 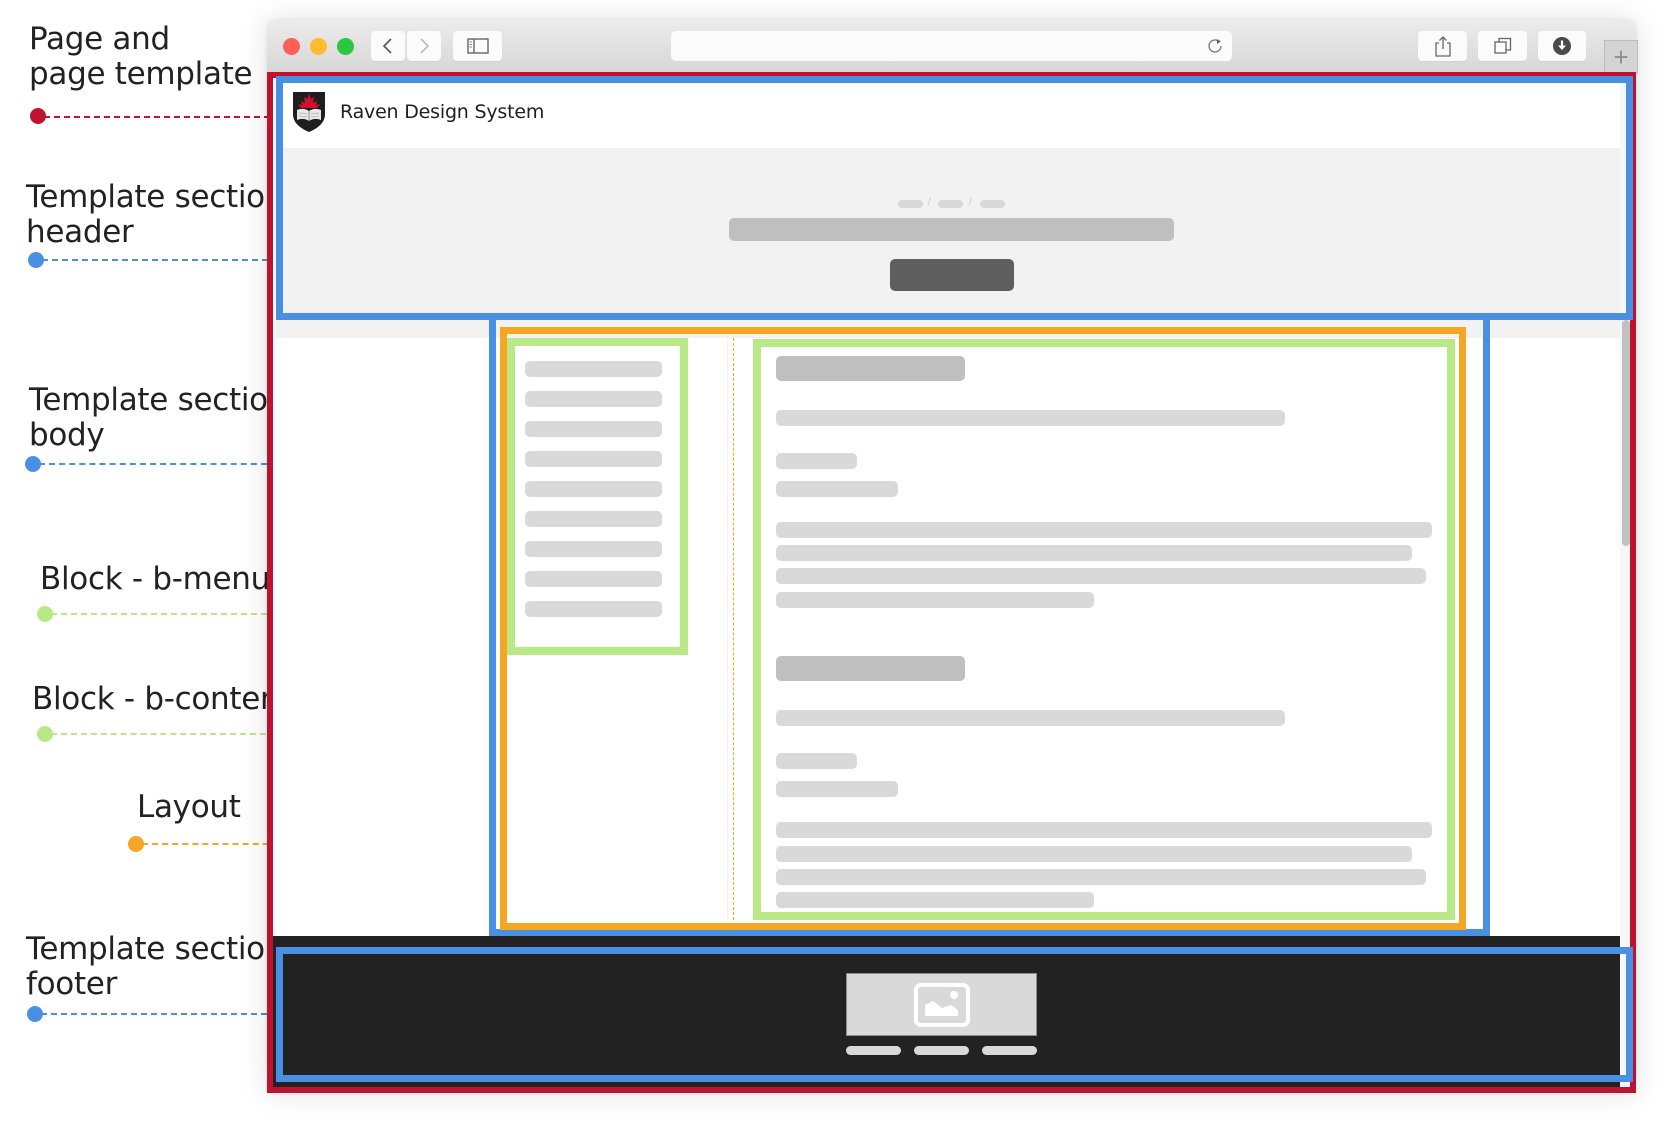 I want to click on download-icon, so click(x=1562, y=46).